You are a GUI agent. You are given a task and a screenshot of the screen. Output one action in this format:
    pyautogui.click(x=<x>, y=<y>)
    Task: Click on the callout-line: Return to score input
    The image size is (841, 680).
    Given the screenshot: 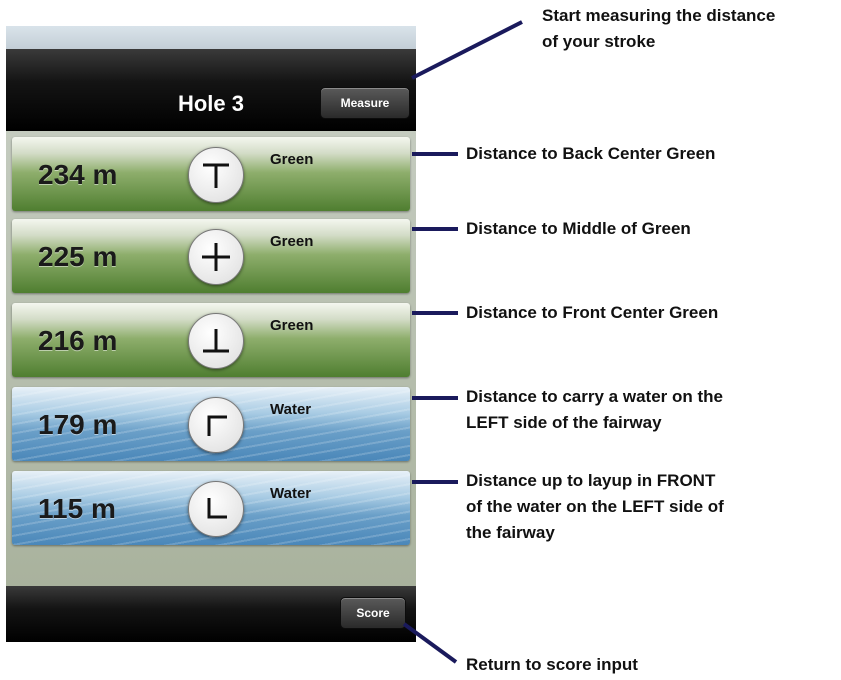 What is the action you would take?
    pyautogui.click(x=552, y=664)
    